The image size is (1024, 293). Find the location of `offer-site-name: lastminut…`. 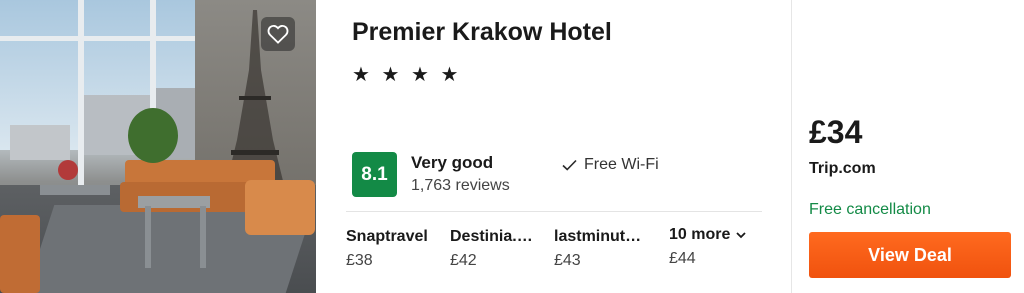

offer-site-name: lastminut… is located at coordinates (598, 236).